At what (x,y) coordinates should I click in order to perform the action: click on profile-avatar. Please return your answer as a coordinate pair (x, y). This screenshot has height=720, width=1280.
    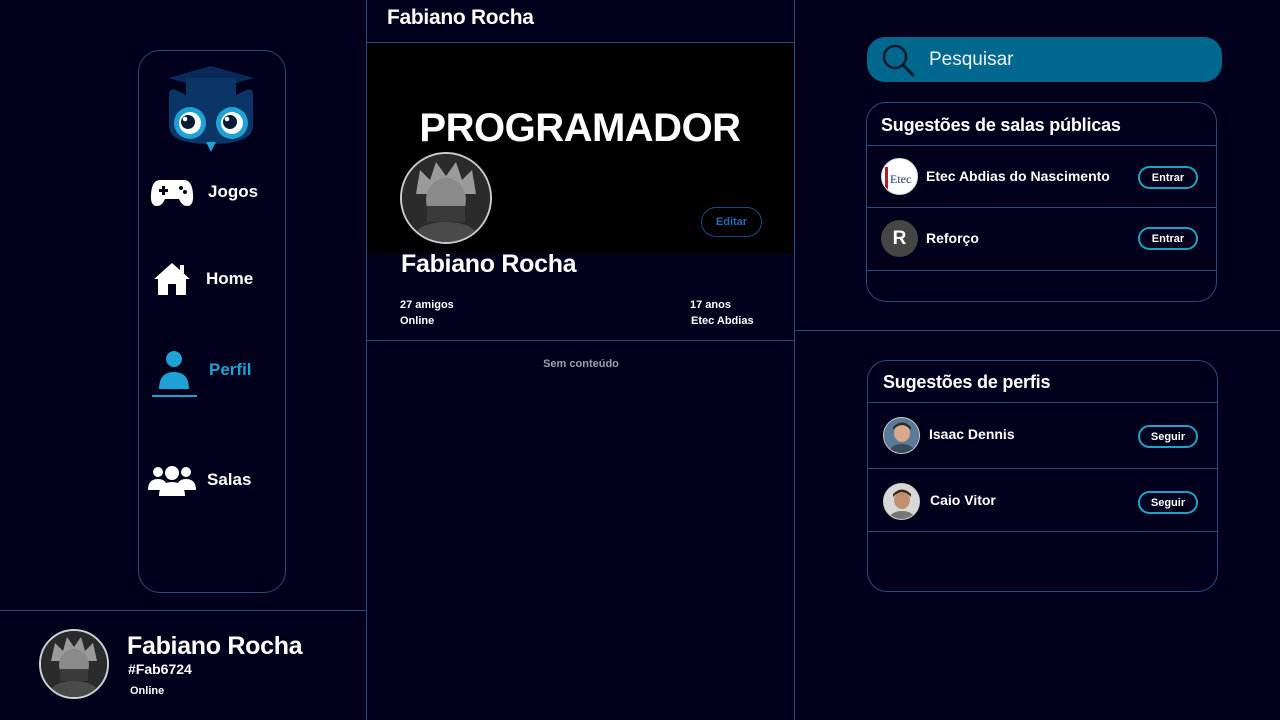
    Looking at the image, I should click on (446, 198).